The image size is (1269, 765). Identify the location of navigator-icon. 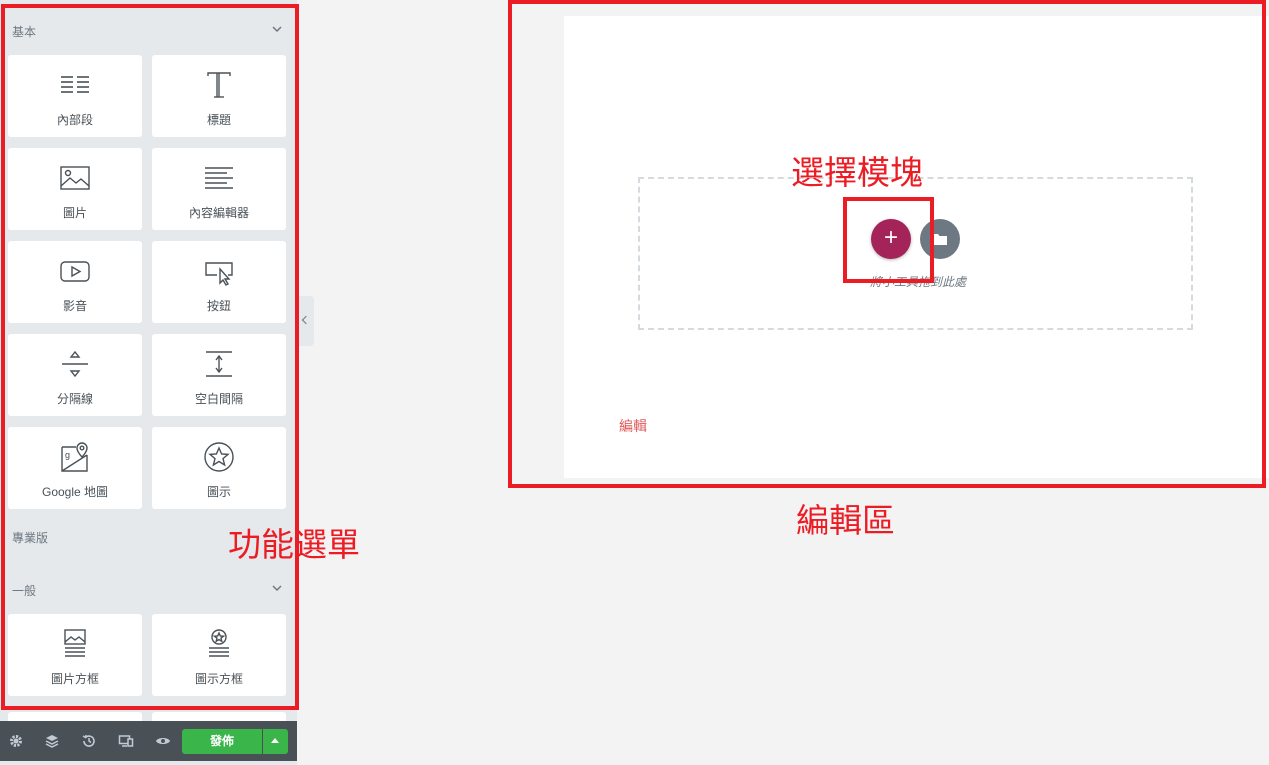
(52, 741).